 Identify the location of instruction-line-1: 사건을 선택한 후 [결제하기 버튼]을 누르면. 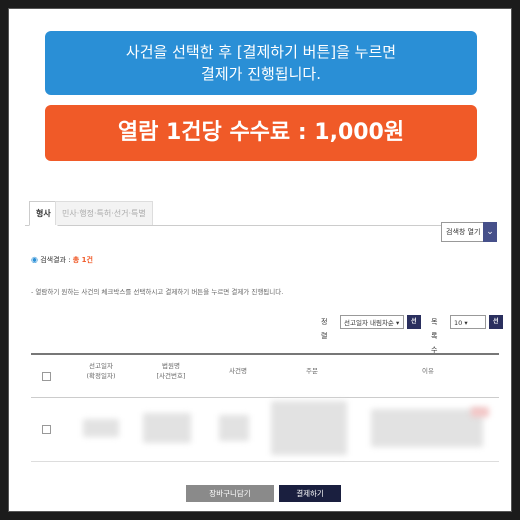
(261, 52).